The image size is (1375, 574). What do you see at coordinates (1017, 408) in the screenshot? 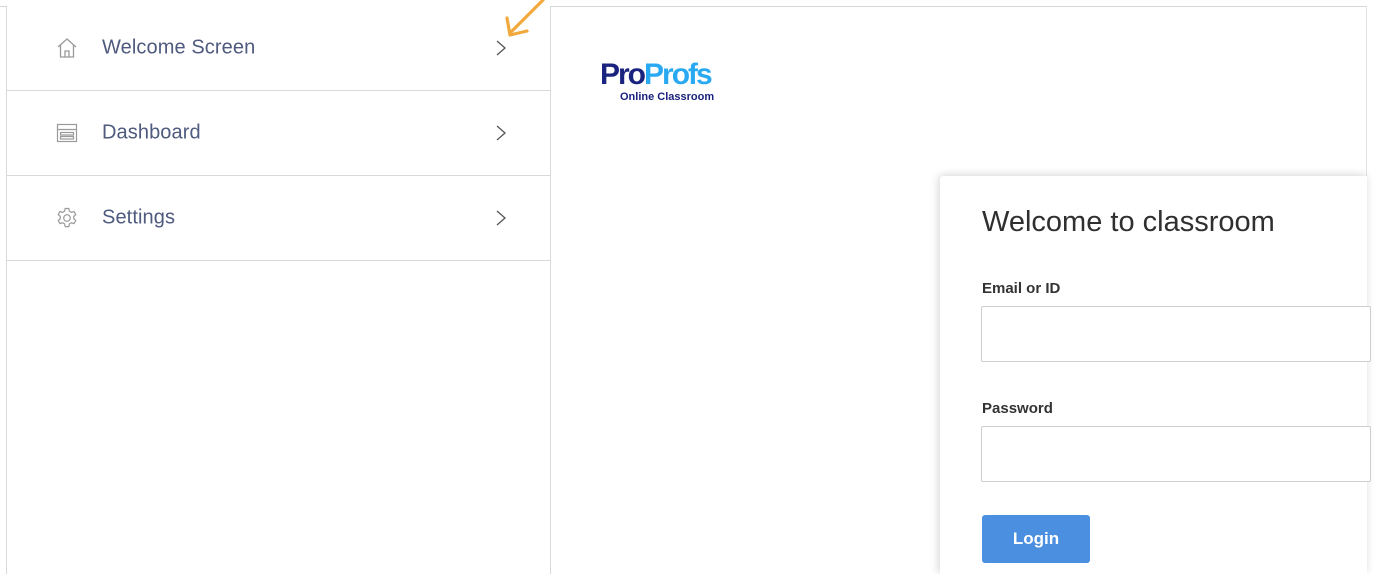
I see `password-label: Password` at bounding box center [1017, 408].